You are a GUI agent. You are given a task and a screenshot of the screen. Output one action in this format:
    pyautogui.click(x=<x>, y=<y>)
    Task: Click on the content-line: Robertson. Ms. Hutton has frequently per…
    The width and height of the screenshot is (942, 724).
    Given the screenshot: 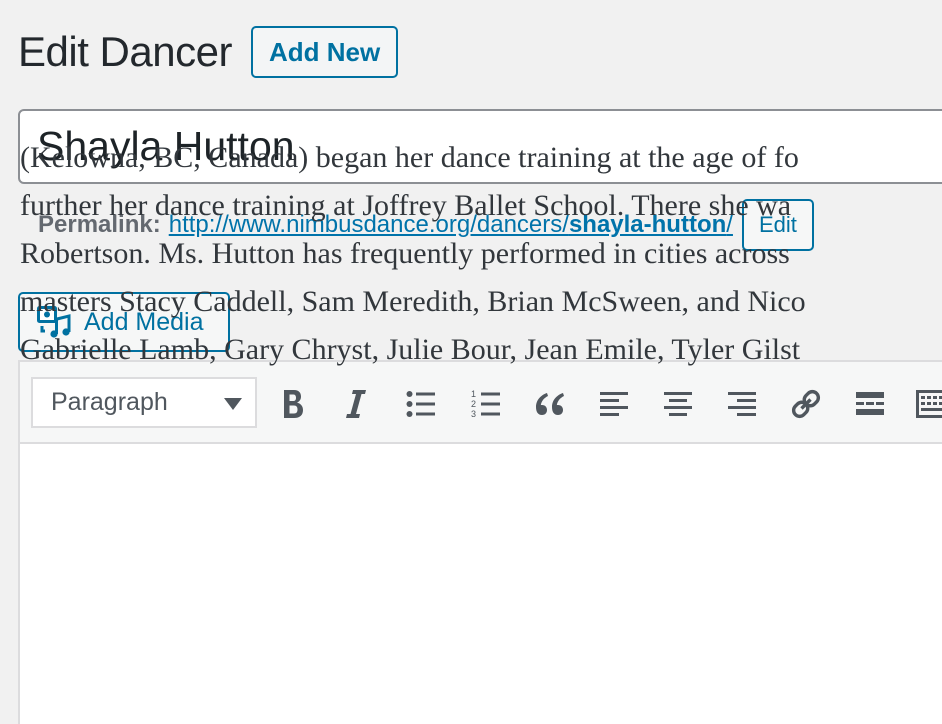 What is the action you would take?
    pyautogui.click(x=405, y=253)
    